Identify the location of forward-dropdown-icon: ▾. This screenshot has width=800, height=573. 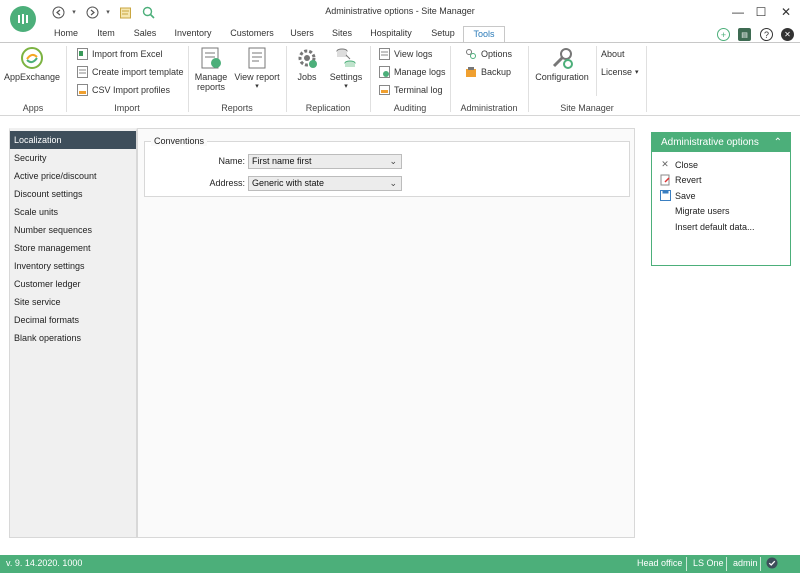
(108, 12).